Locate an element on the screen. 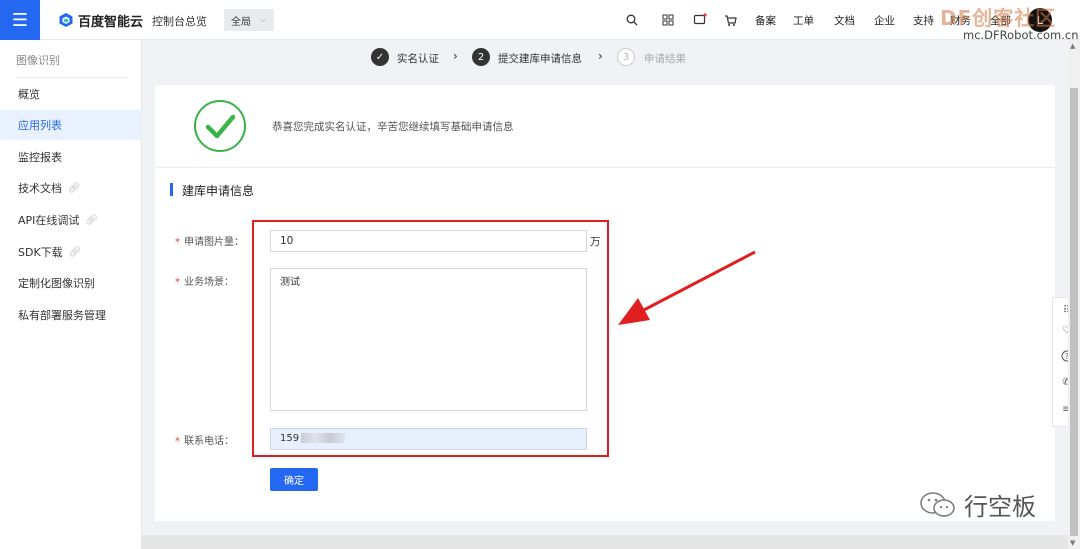  watermark-logo: DF创客社区 is located at coordinates (998, 18).